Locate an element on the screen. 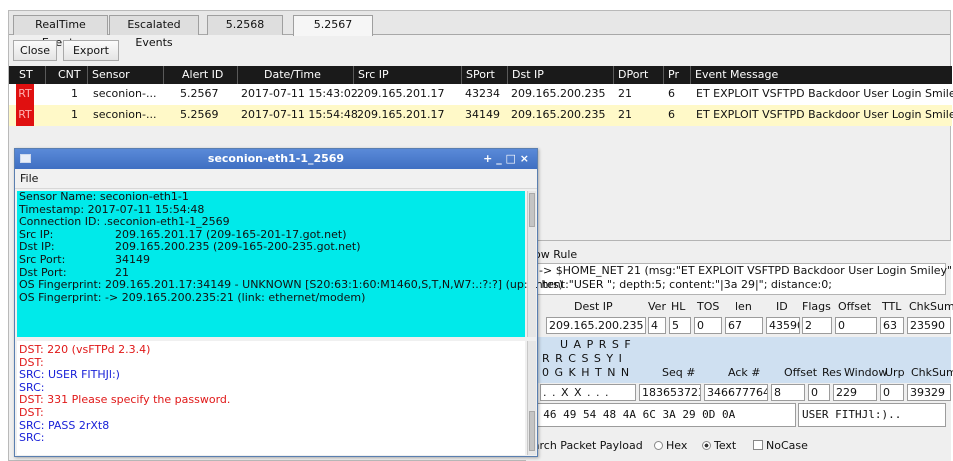 The width and height of the screenshot is (953, 461). sport-cell: 34149 is located at coordinates (482, 114).